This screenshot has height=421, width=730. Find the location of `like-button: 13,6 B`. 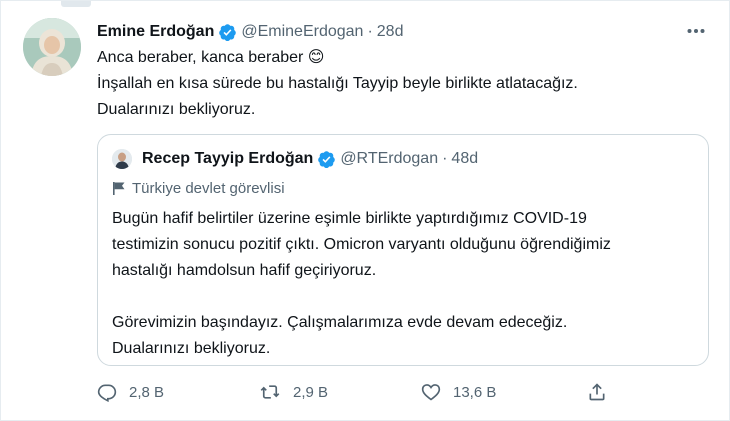

like-button: 13,6 B is located at coordinates (458, 392).